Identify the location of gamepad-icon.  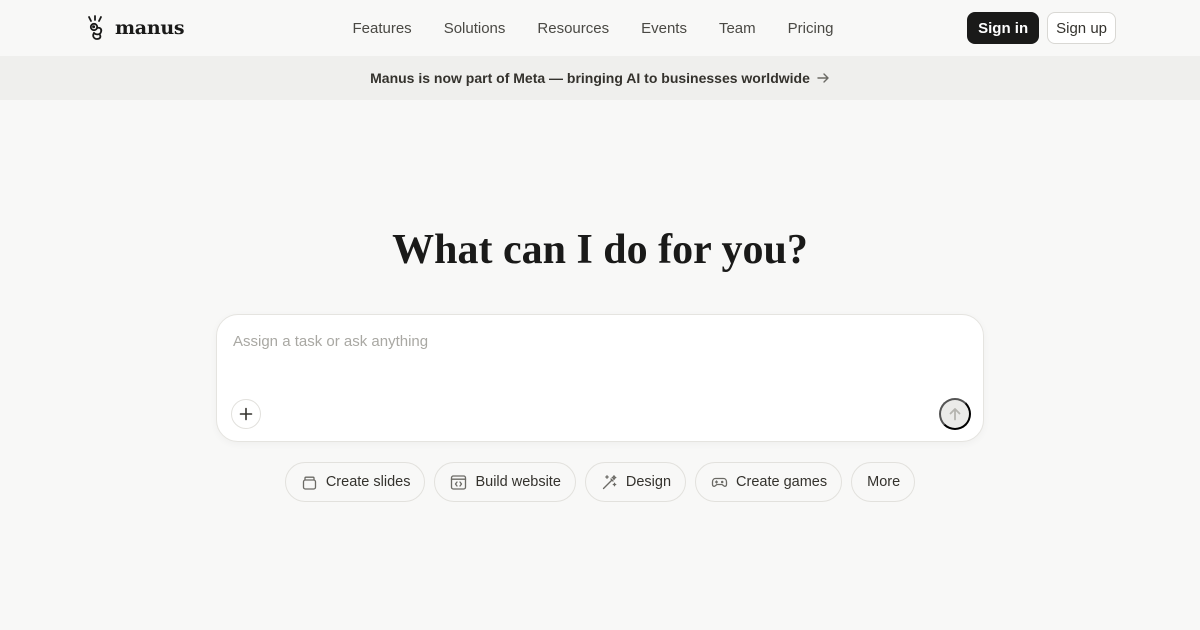
(719, 482).